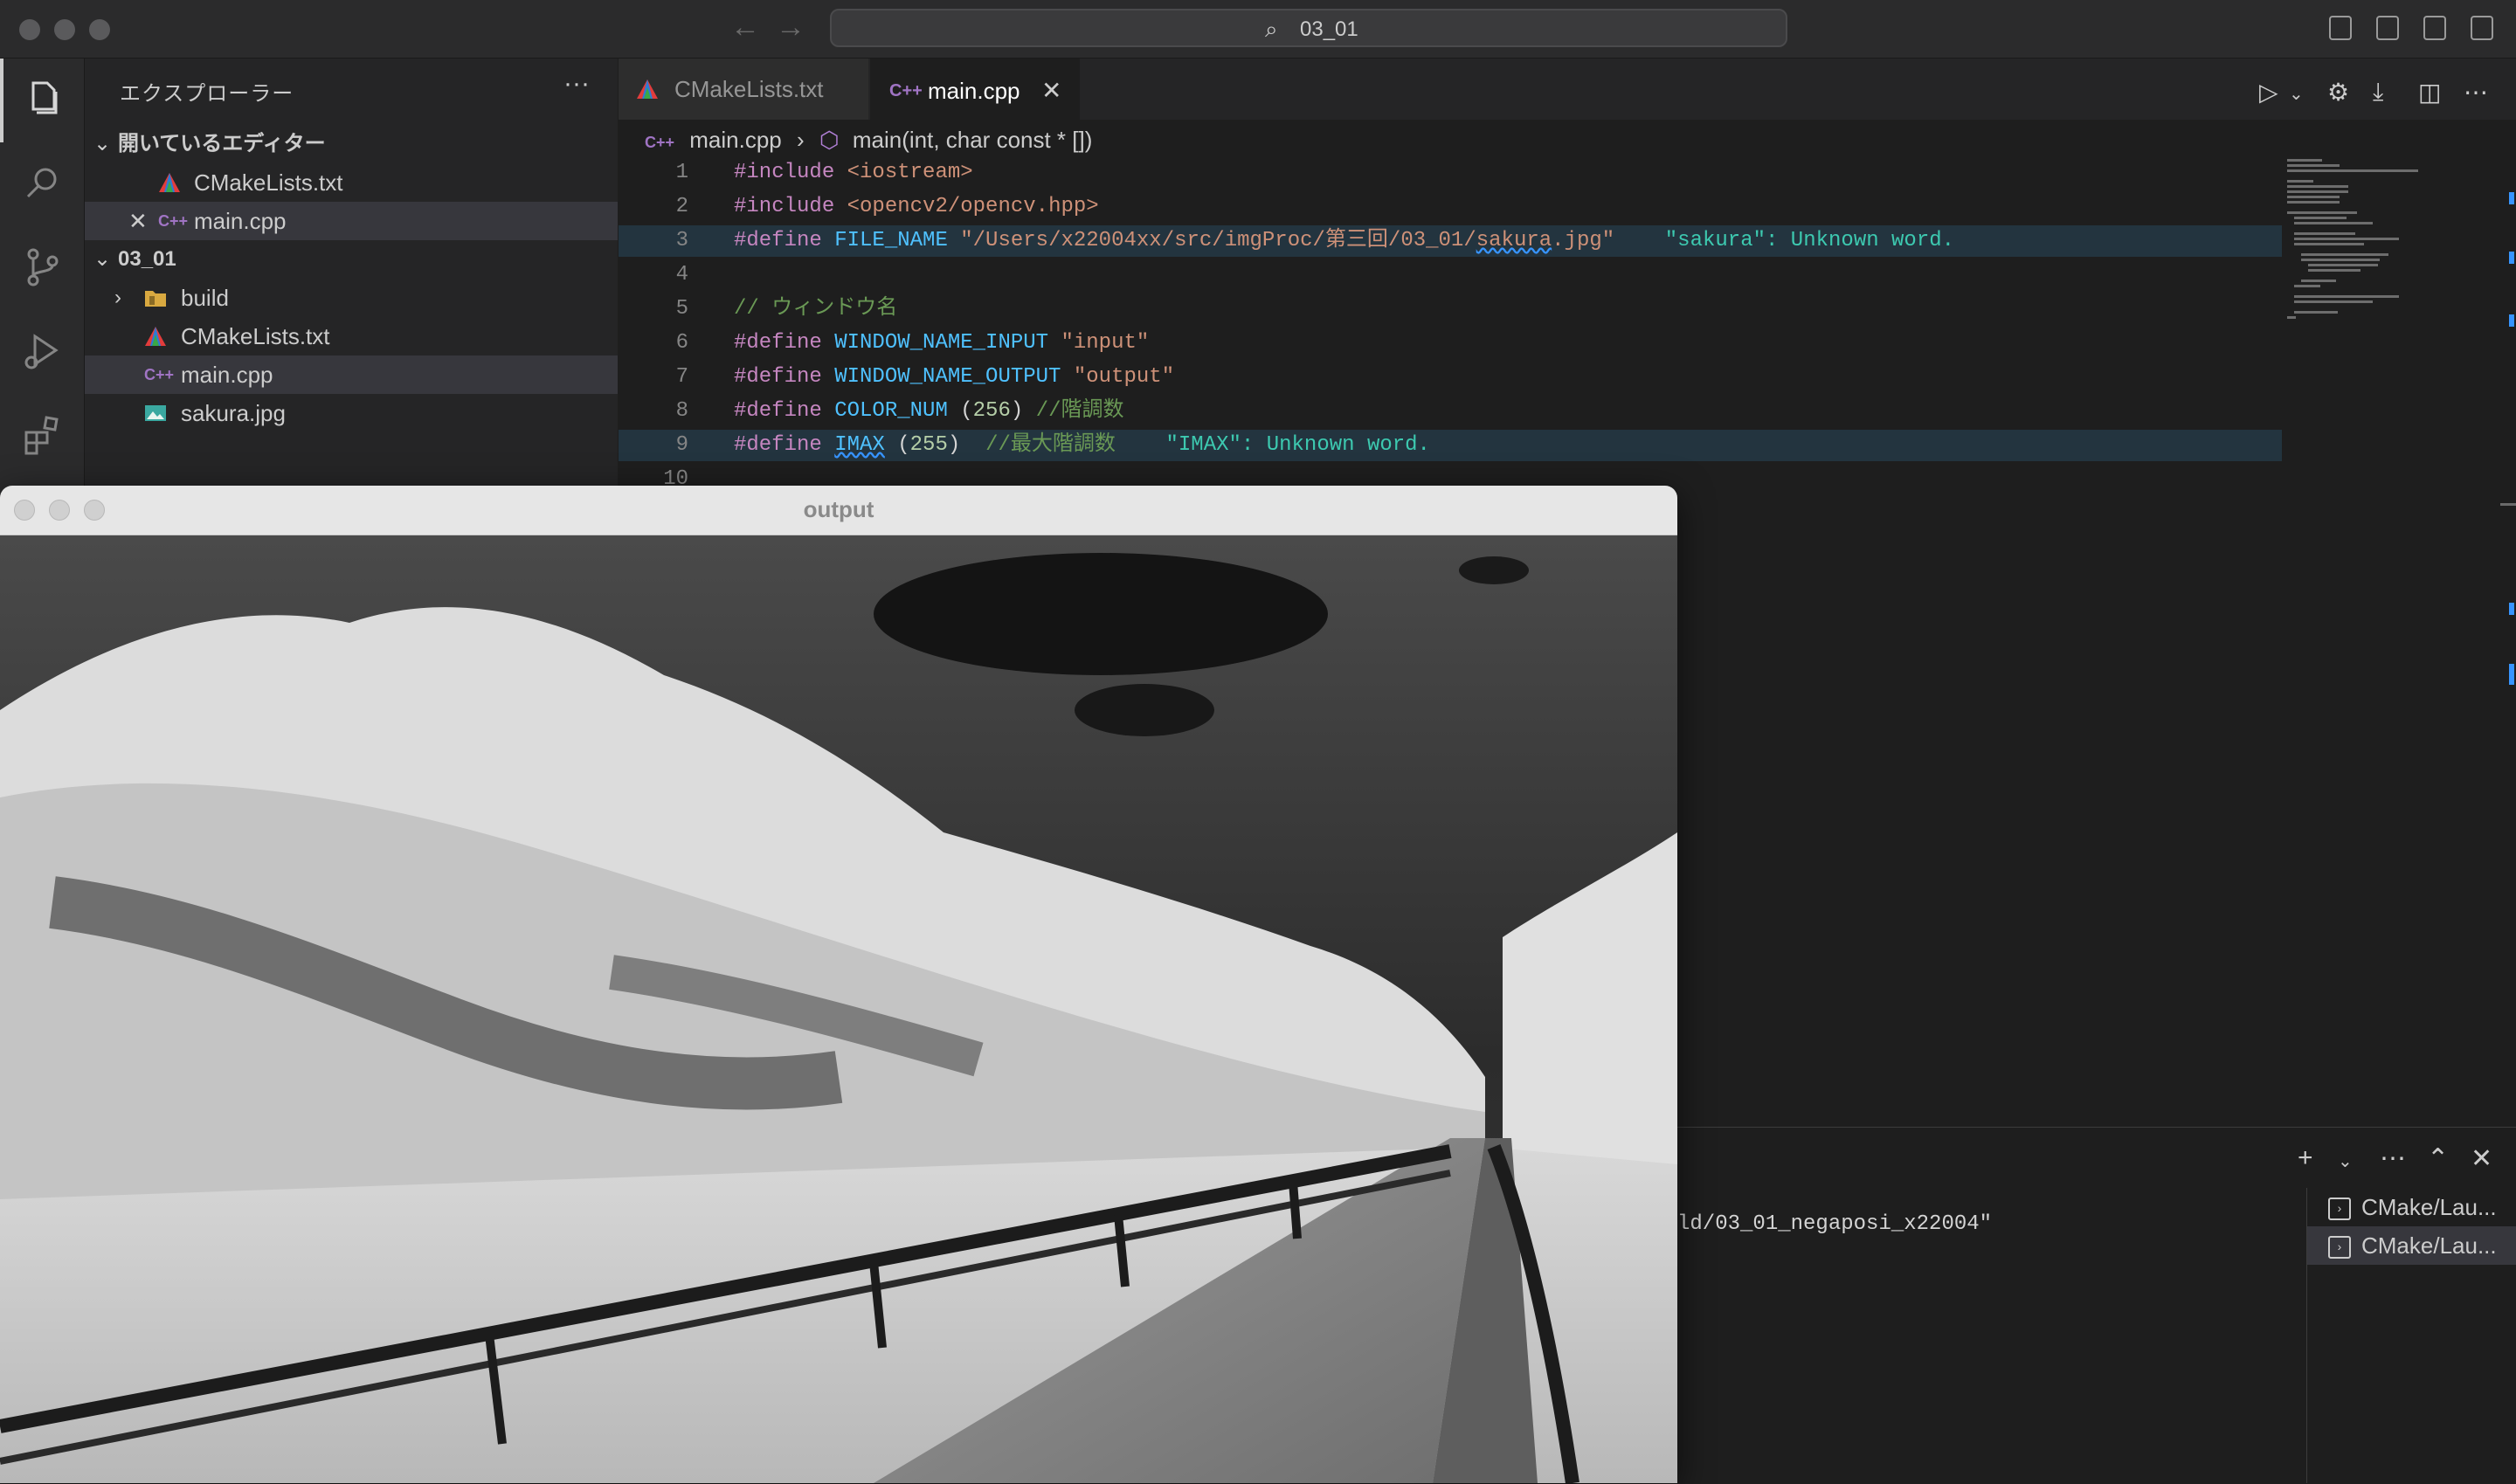  What do you see at coordinates (155, 413) in the screenshot?
I see `image-icon` at bounding box center [155, 413].